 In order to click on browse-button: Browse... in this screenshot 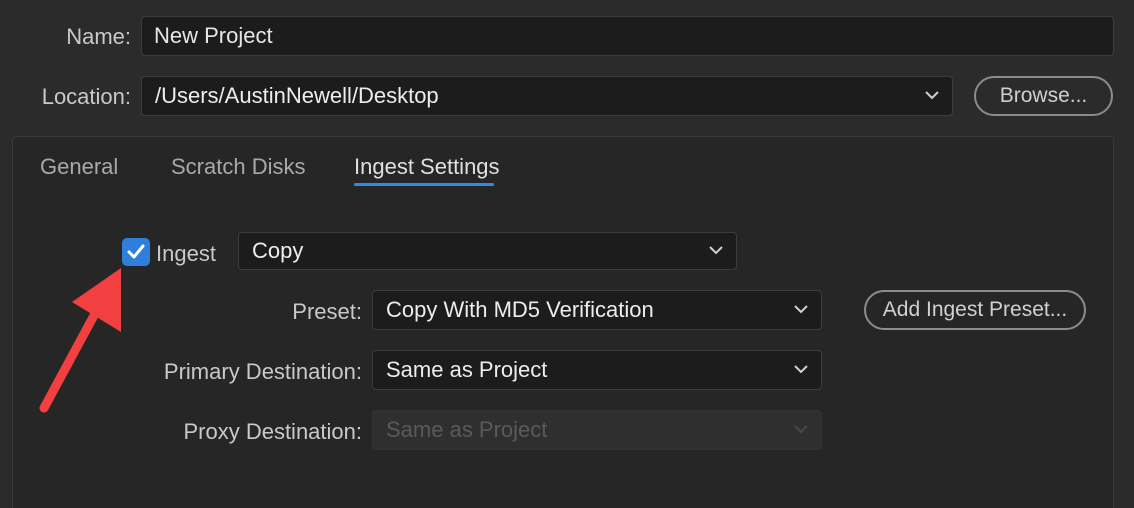, I will do `click(1043, 96)`.